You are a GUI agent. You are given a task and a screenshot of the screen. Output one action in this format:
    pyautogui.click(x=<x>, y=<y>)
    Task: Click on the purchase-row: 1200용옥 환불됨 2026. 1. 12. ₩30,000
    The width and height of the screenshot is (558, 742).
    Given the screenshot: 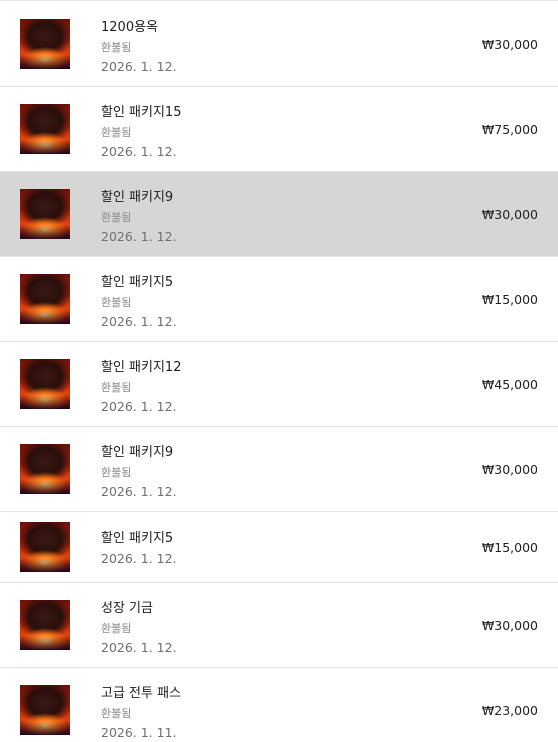 What is the action you would take?
    pyautogui.click(x=279, y=44)
    